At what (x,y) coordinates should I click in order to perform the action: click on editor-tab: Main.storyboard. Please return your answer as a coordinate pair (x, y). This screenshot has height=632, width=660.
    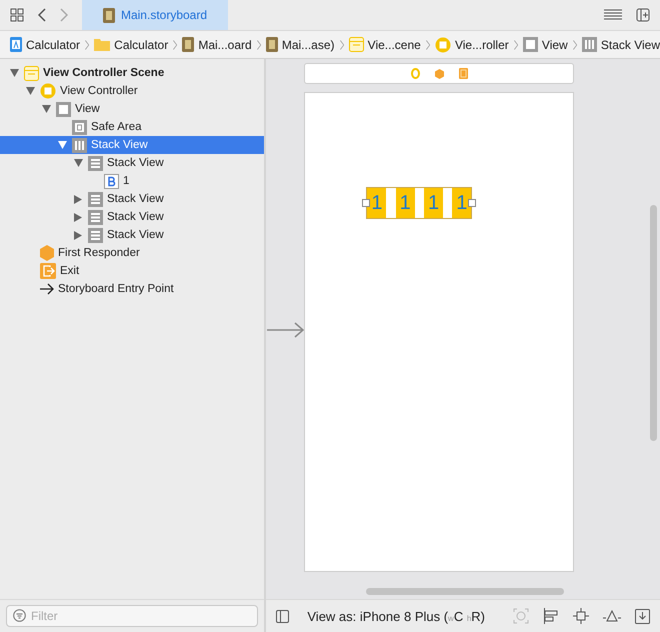
    Looking at the image, I should click on (155, 15).